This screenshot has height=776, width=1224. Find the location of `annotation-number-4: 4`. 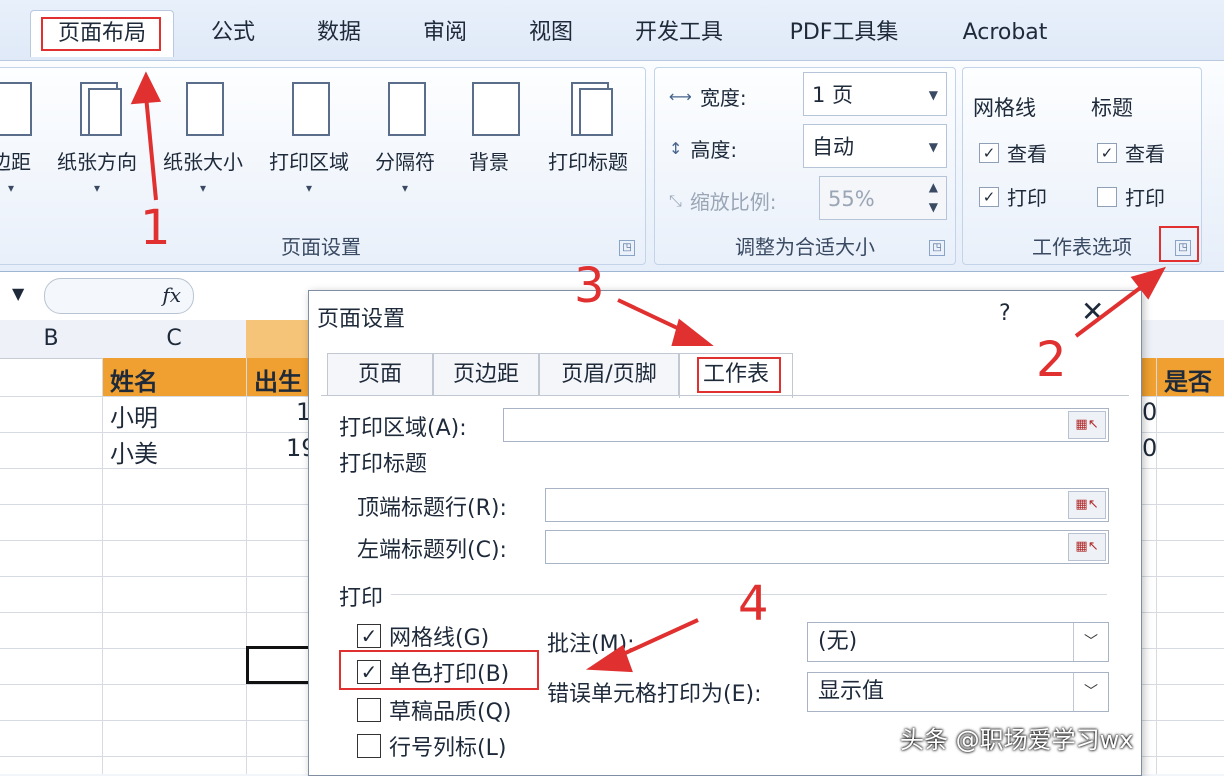

annotation-number-4: 4 is located at coordinates (753, 604).